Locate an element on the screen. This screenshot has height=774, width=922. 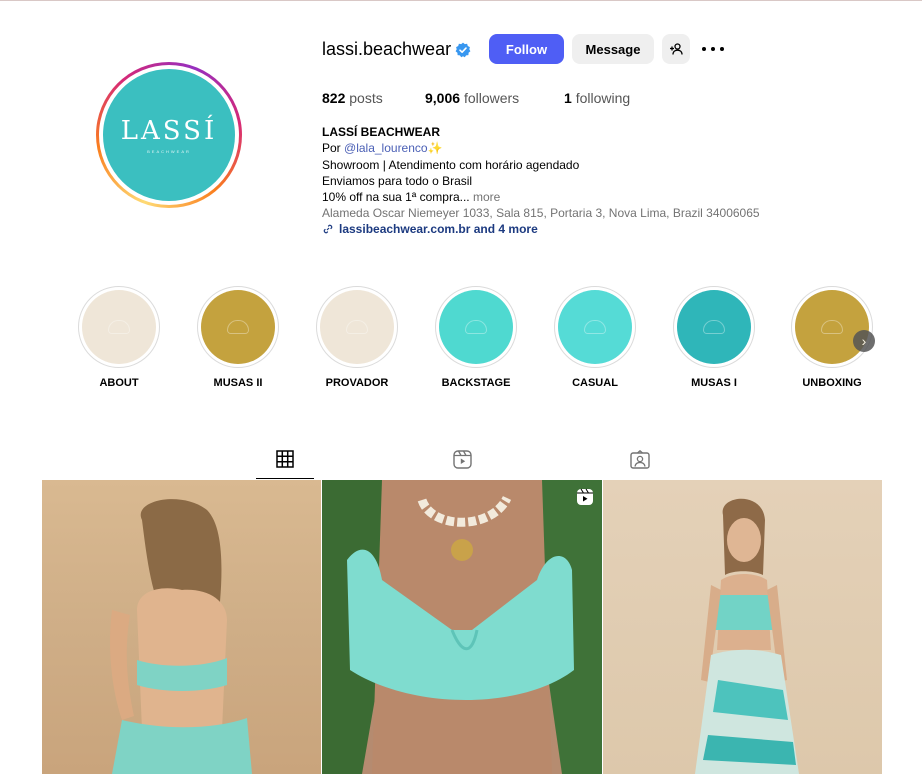
avatar-image: LASSÍ BEACHWEAR is located at coordinates (169, 135).